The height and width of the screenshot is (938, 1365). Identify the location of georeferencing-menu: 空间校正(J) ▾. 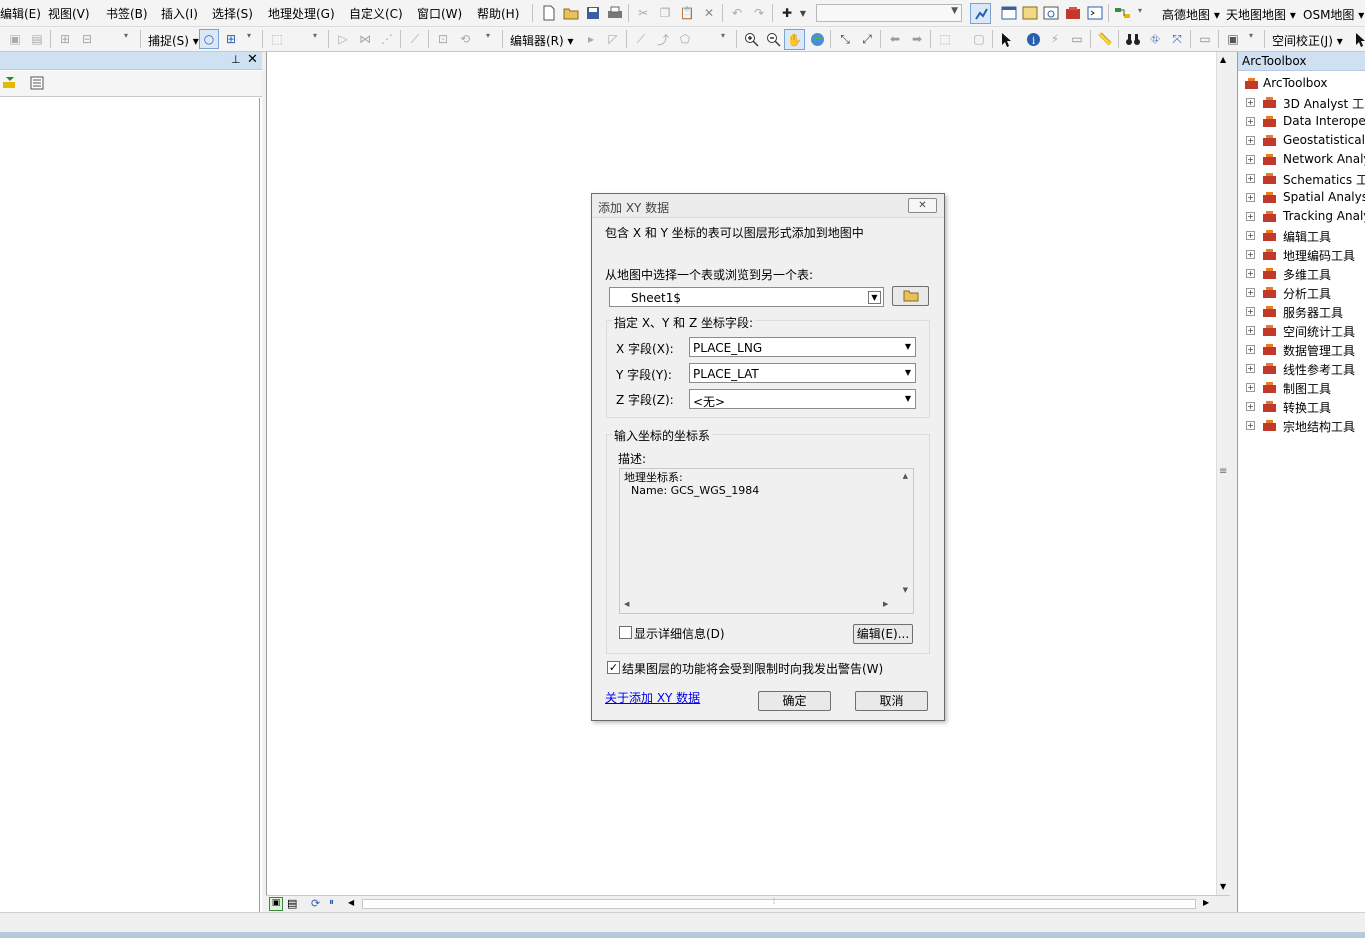
(1307, 40).